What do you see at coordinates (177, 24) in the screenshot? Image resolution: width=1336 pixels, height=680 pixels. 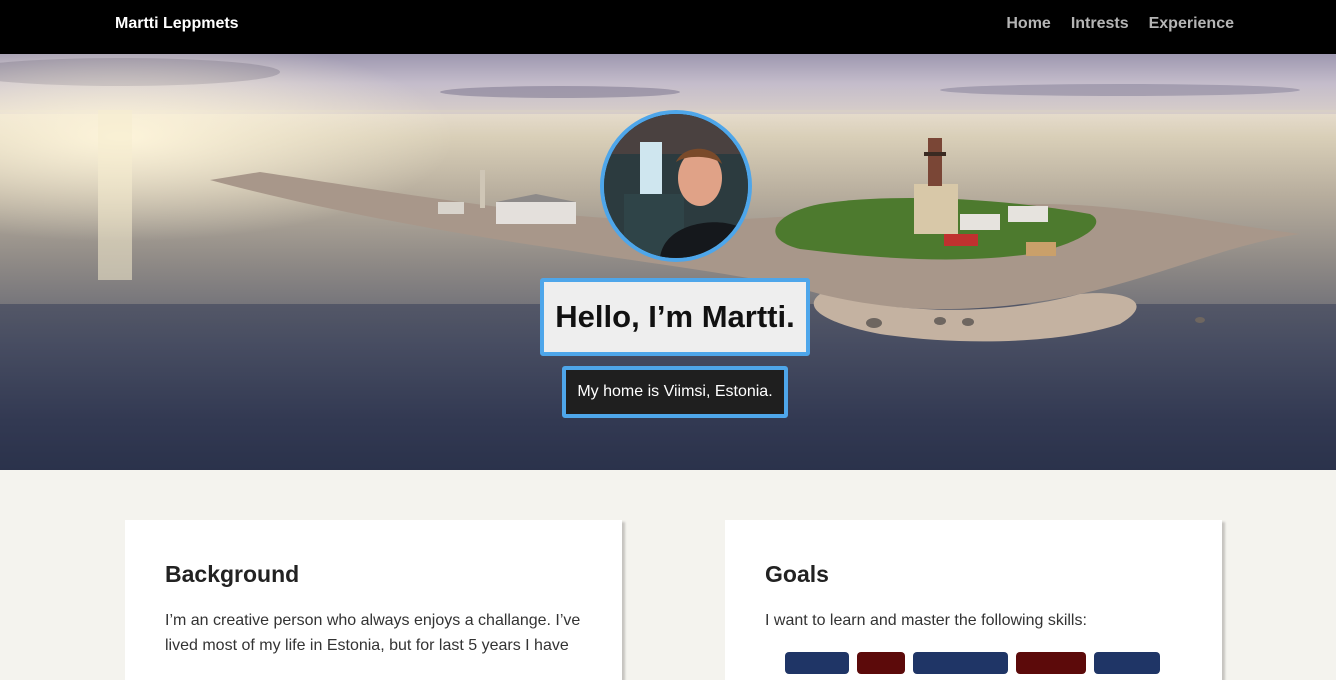 I see `brand-link: Martti Leppmets` at bounding box center [177, 24].